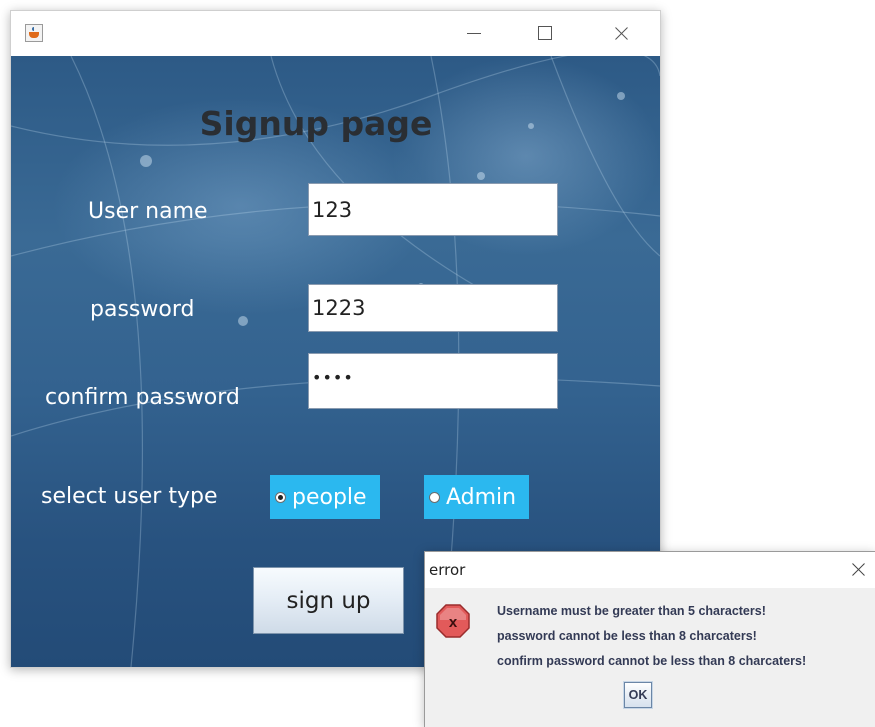 The width and height of the screenshot is (875, 727). What do you see at coordinates (433, 308) in the screenshot?
I see `password-input: 1223` at bounding box center [433, 308].